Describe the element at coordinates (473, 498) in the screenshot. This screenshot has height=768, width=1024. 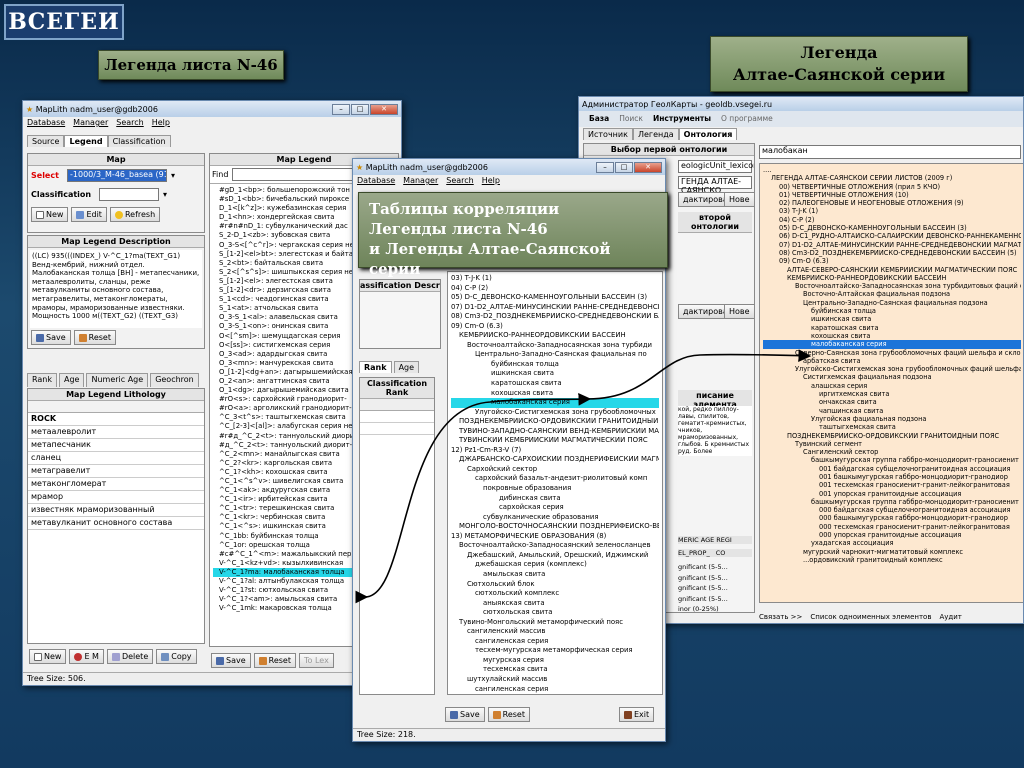
I see `arrow-left-link` at that location.